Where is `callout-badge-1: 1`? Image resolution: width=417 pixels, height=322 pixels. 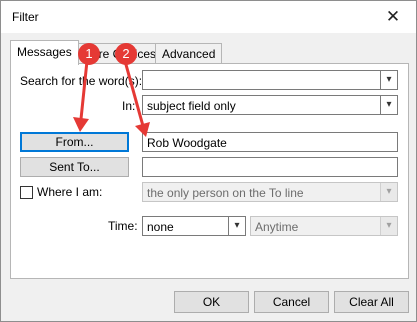 callout-badge-1: 1 is located at coordinates (89, 54).